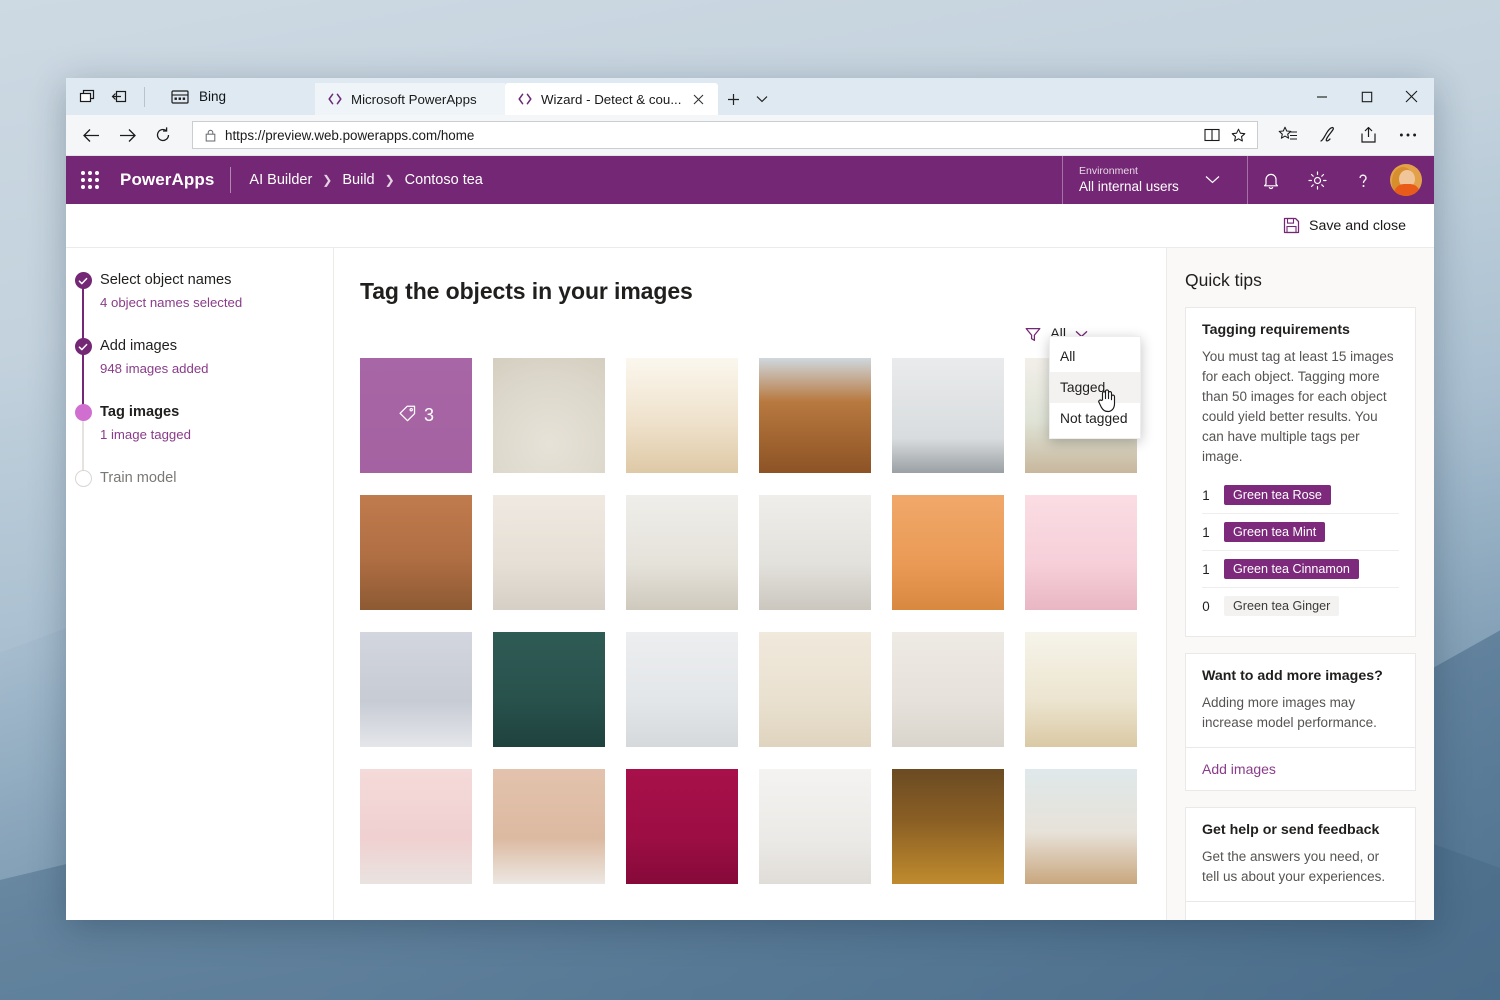  What do you see at coordinates (1300, 768) in the screenshot?
I see `add-images-link: Add images` at bounding box center [1300, 768].